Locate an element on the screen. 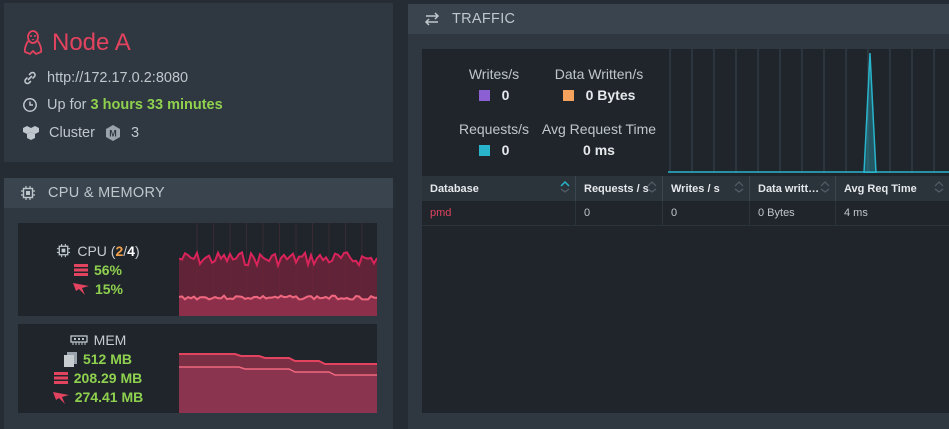 The image size is (949, 429). cpu-process-line: 15% is located at coordinates (98, 288).